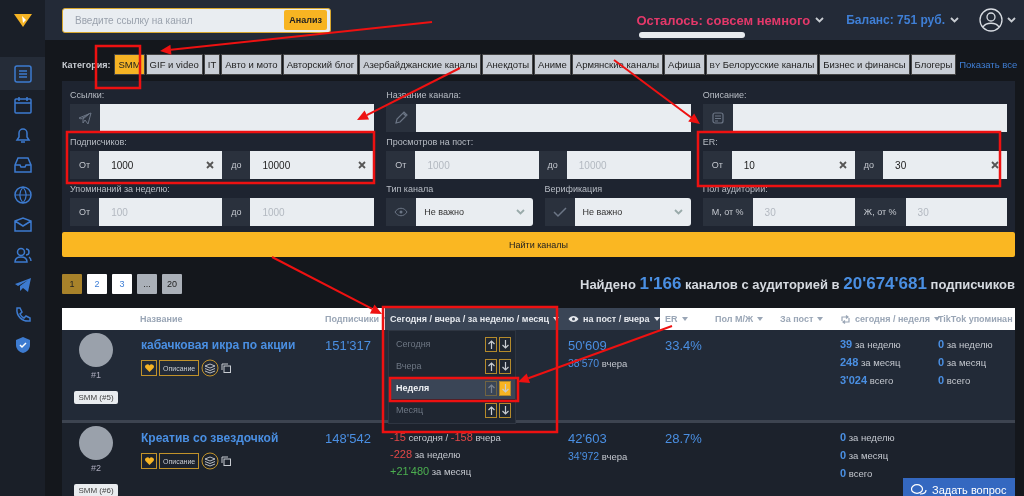 The width and height of the screenshot is (1024, 496). I want to click on remaining-label: Осталось: совсем немного, so click(723, 20).